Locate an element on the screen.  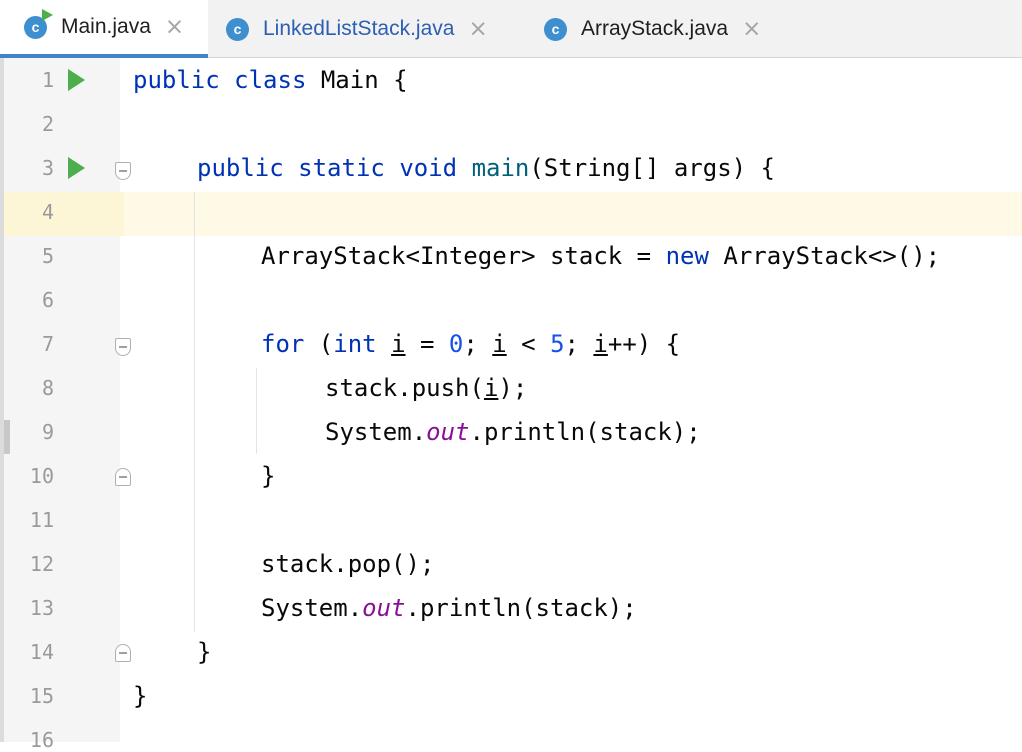
code-line-9: System.out.println(stack); is located at coordinates (513, 432).